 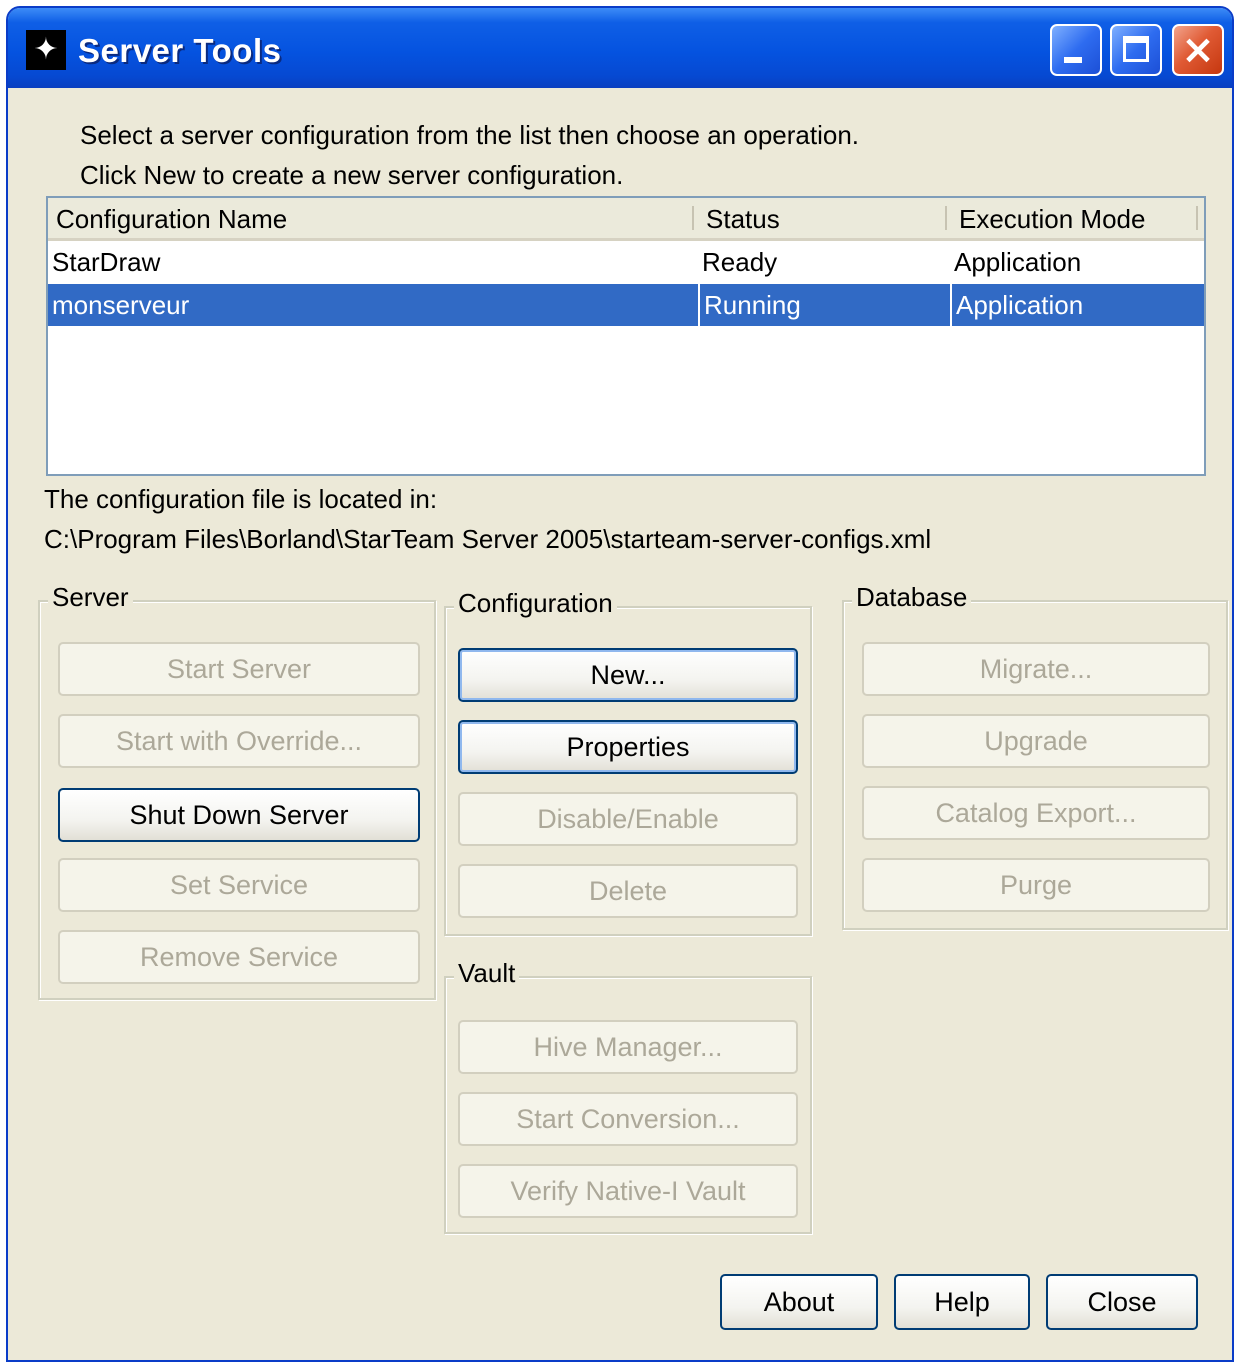 What do you see at coordinates (535, 603) in the screenshot?
I see `configuration-group-legend: Configuration` at bounding box center [535, 603].